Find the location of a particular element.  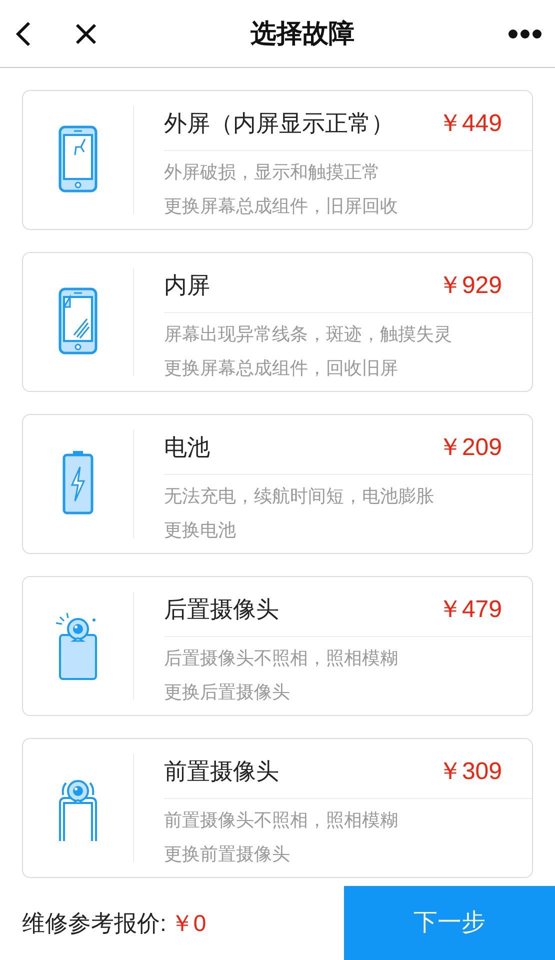

fault-name: 后置摄像头 is located at coordinates (221, 609).